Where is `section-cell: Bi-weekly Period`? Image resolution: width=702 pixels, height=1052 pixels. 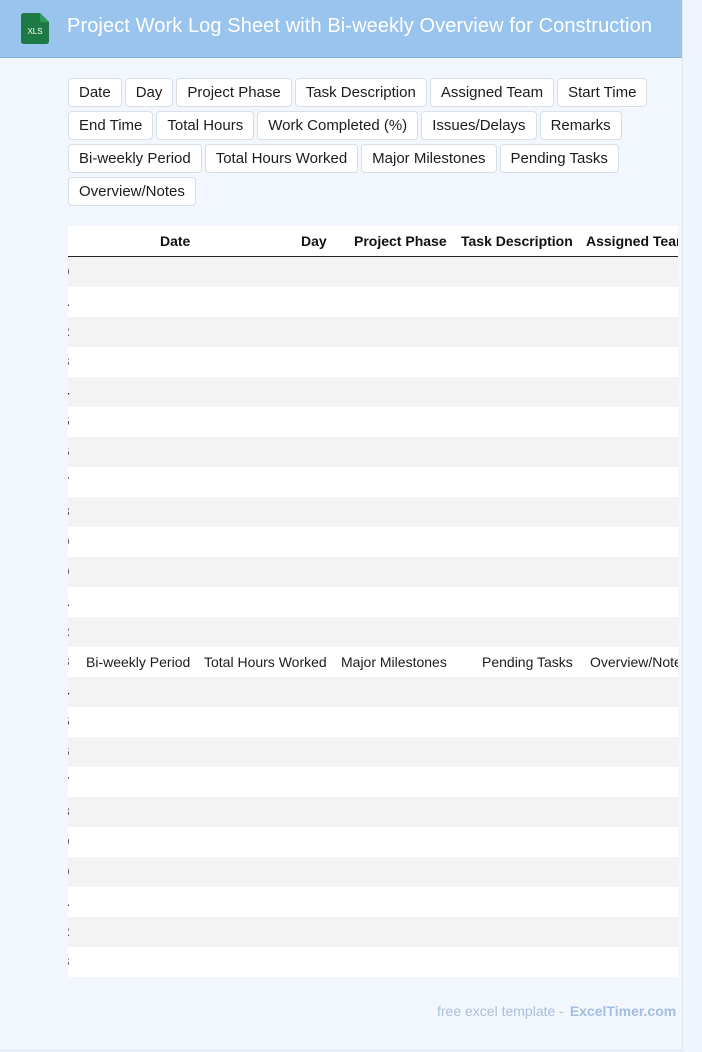
section-cell: Bi-weekly Period is located at coordinates (138, 662).